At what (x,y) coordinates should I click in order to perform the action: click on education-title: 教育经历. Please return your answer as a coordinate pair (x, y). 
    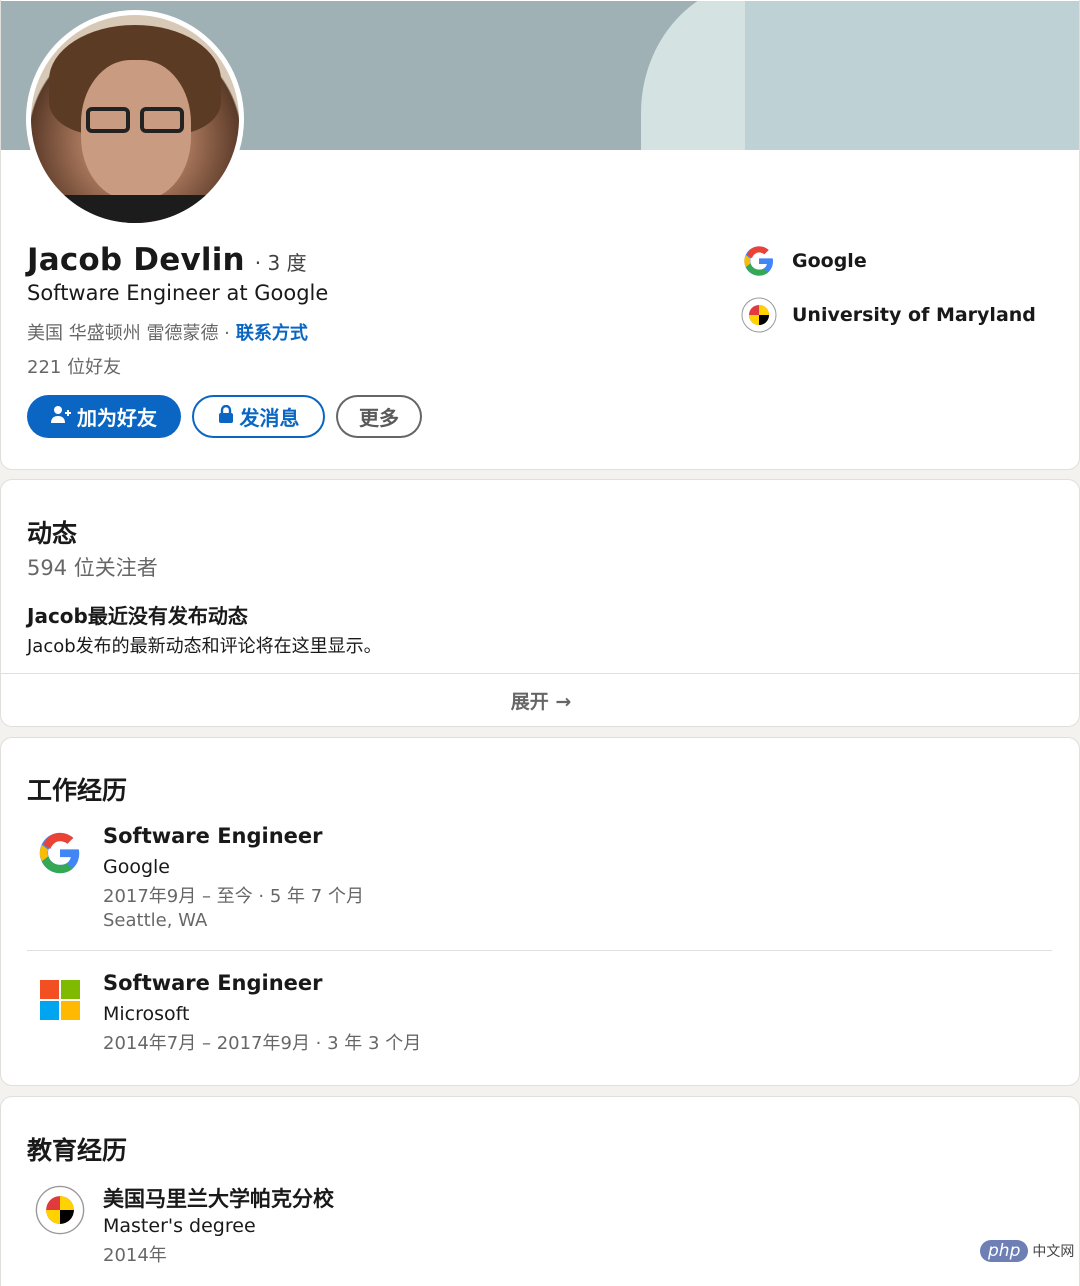
    Looking at the image, I should click on (77, 1150).